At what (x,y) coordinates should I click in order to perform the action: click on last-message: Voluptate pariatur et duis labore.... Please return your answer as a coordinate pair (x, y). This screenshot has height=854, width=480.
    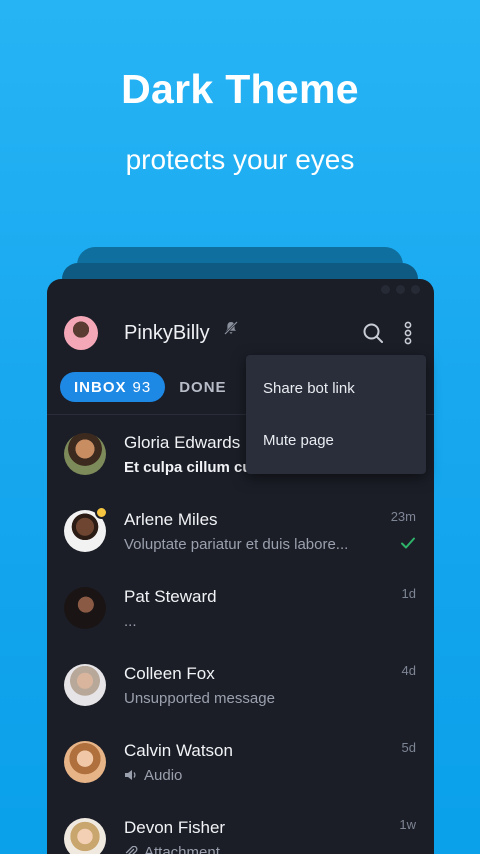
    Looking at the image, I should click on (236, 544).